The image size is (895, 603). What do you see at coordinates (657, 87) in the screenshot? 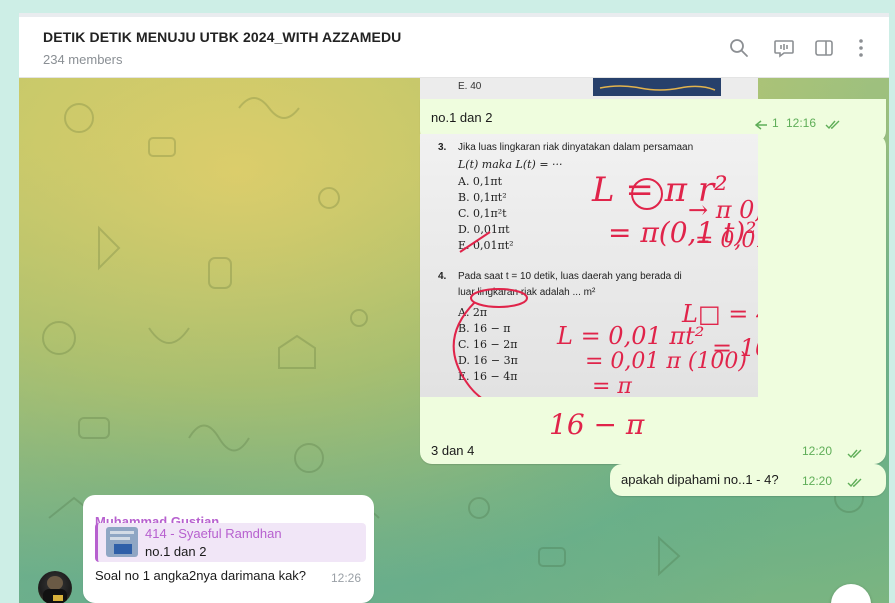
I see `image-graph` at bounding box center [657, 87].